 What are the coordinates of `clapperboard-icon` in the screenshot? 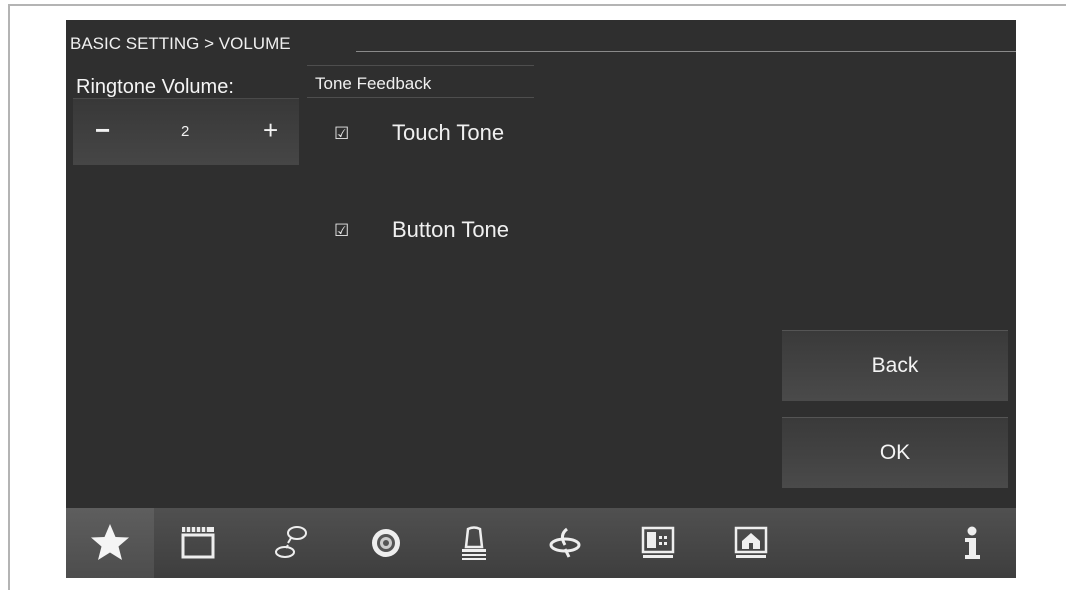 It's located at (198, 543).